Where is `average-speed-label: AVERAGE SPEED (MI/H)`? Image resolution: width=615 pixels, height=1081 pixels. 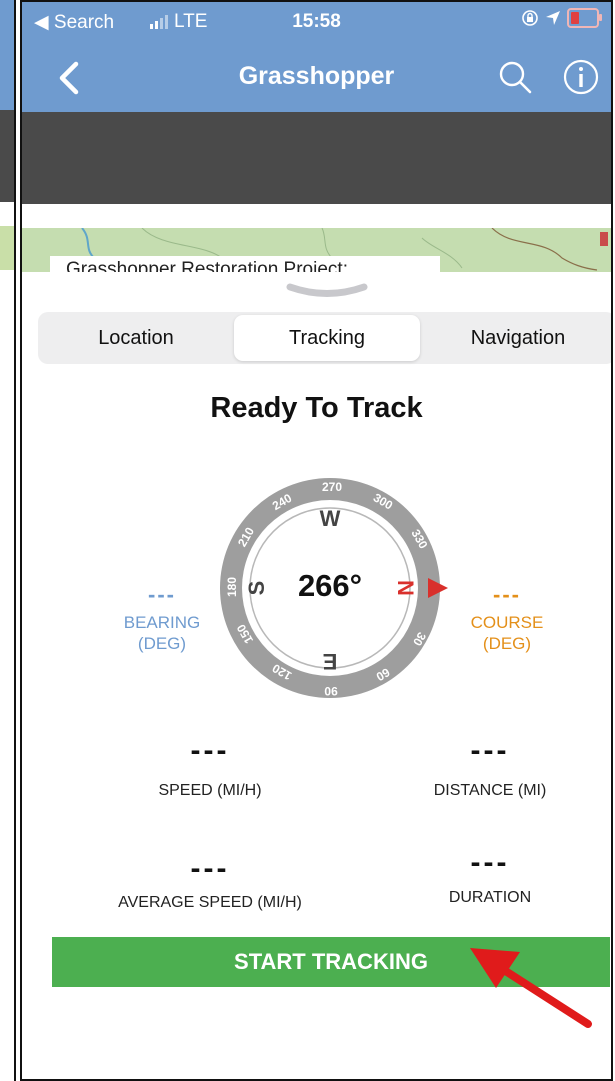 average-speed-label: AVERAGE SPEED (MI/H) is located at coordinates (210, 902).